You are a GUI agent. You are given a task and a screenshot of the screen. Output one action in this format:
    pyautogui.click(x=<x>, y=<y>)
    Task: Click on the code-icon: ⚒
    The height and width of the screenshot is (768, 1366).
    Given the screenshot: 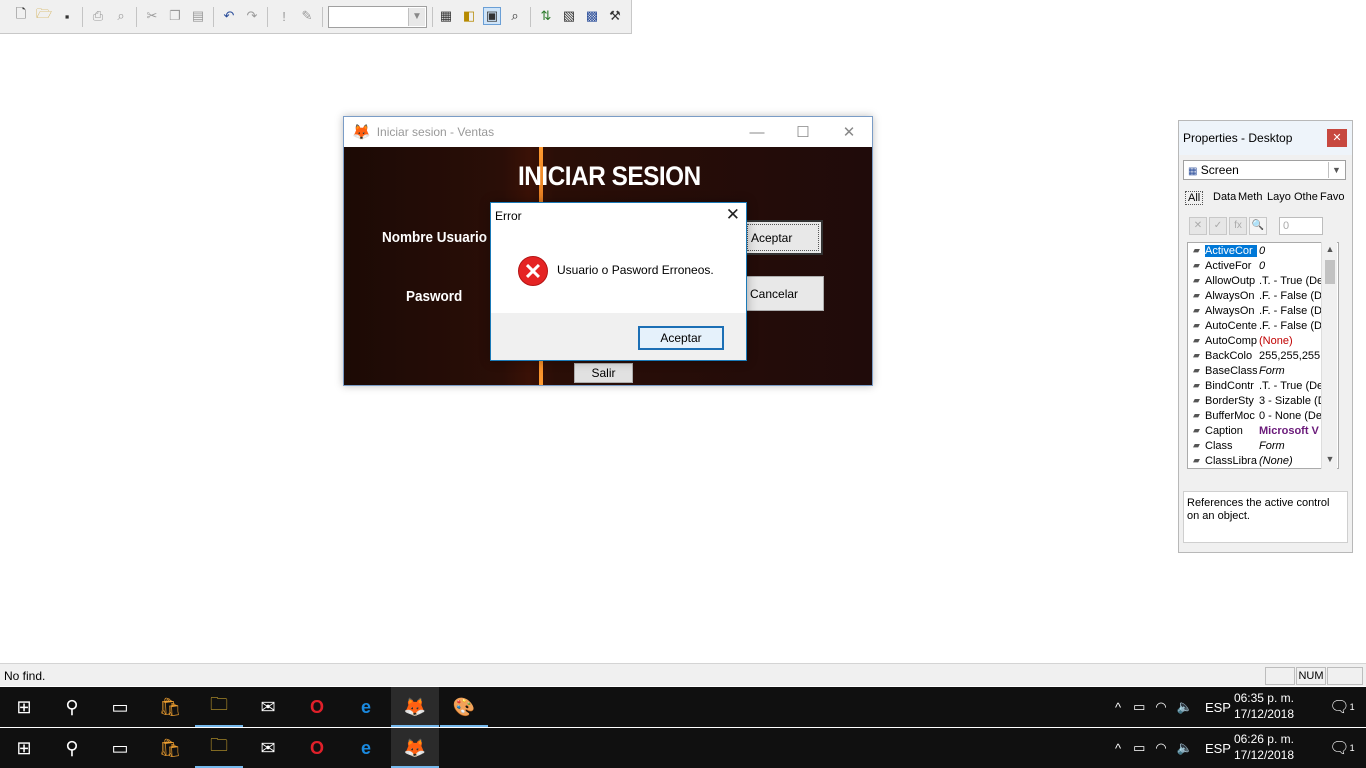 What is the action you would take?
    pyautogui.click(x=615, y=16)
    